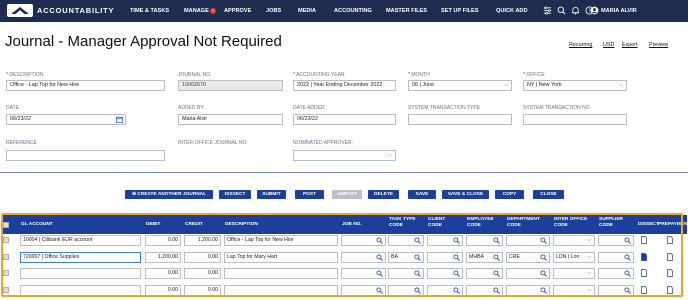 The height and width of the screenshot is (300, 688). I want to click on nominated-approver-label: NOMINATED APPROVER:, so click(323, 143).